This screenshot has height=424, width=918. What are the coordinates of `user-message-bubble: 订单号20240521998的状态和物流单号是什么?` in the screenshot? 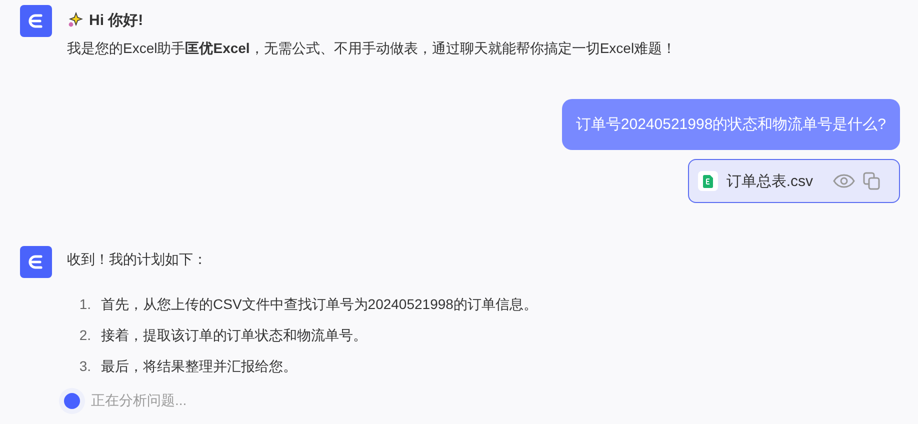 It's located at (731, 124).